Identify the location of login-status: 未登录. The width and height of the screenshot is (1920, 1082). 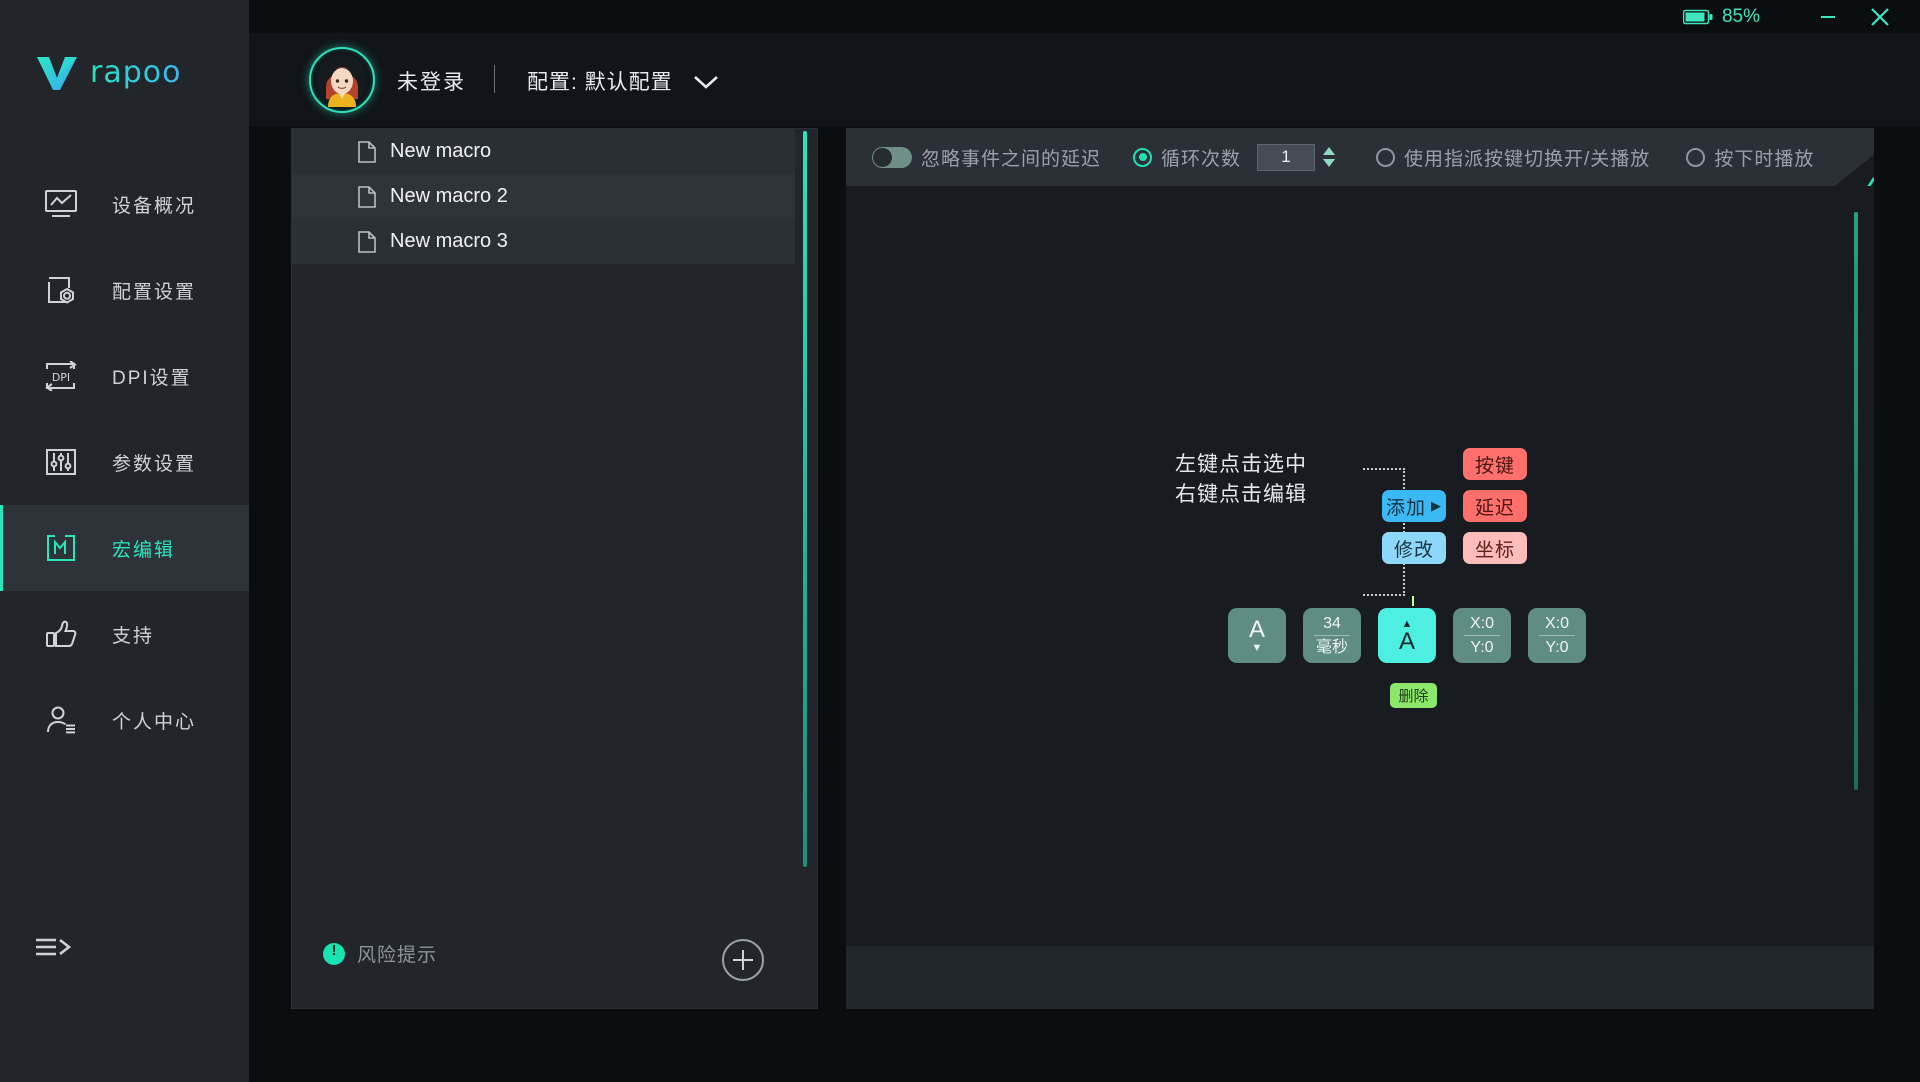
(431, 81).